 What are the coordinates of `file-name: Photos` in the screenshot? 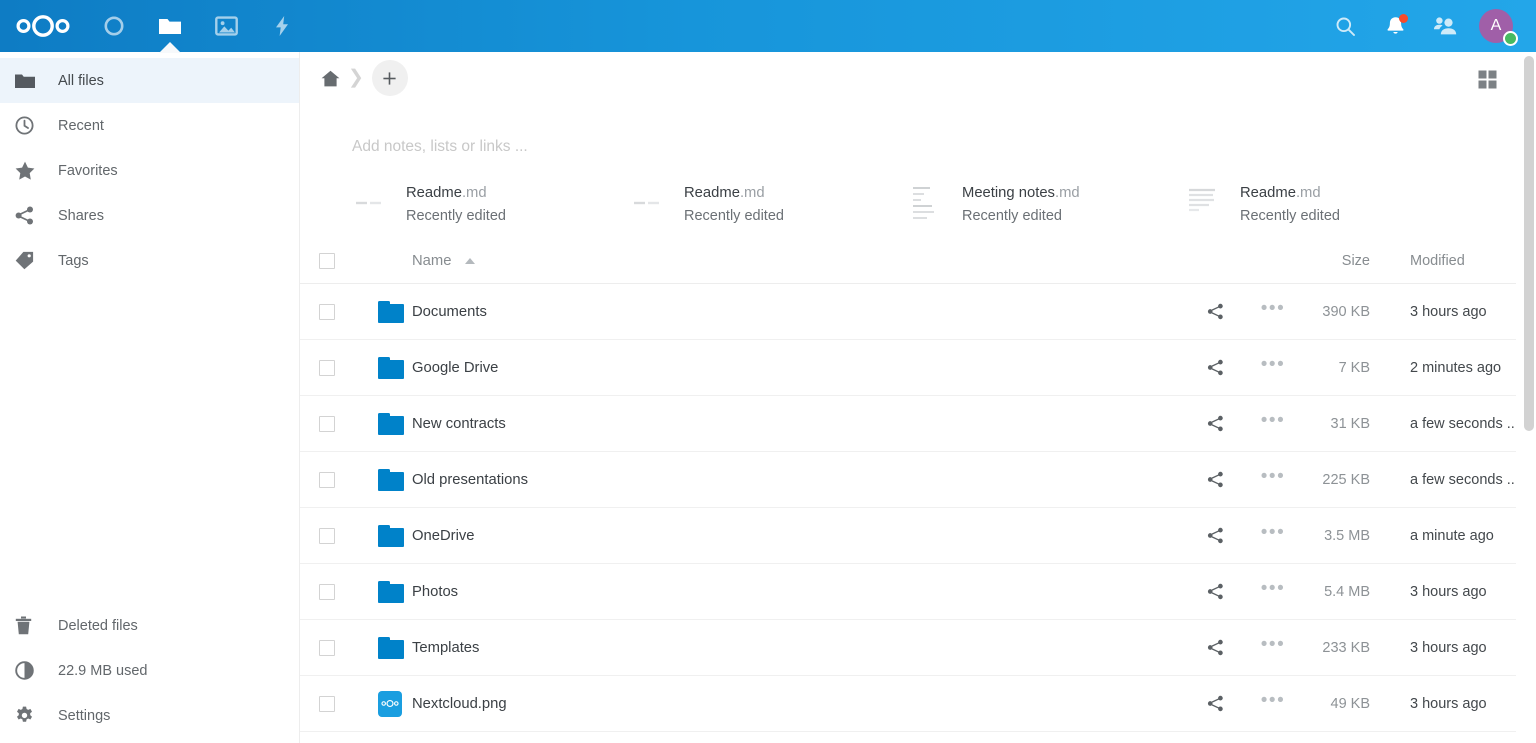 It's located at (793, 592).